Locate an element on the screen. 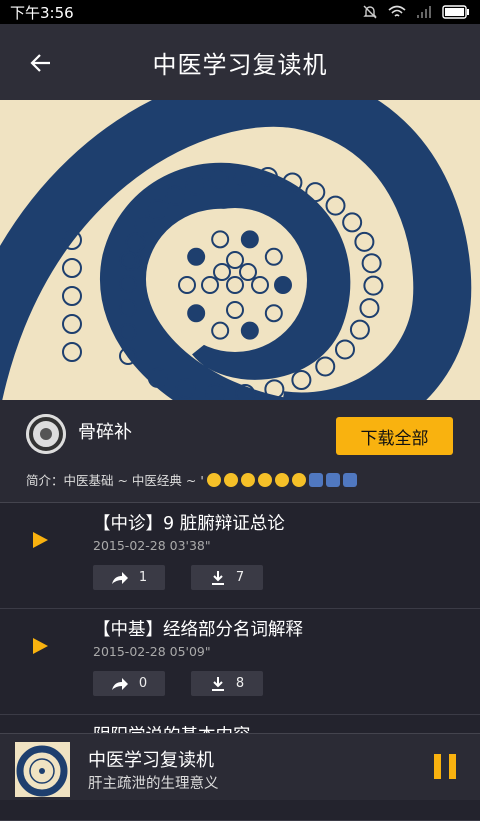 The height and width of the screenshot is (821, 480). track-meta: 2015-02-28 05'09" is located at coordinates (152, 651).